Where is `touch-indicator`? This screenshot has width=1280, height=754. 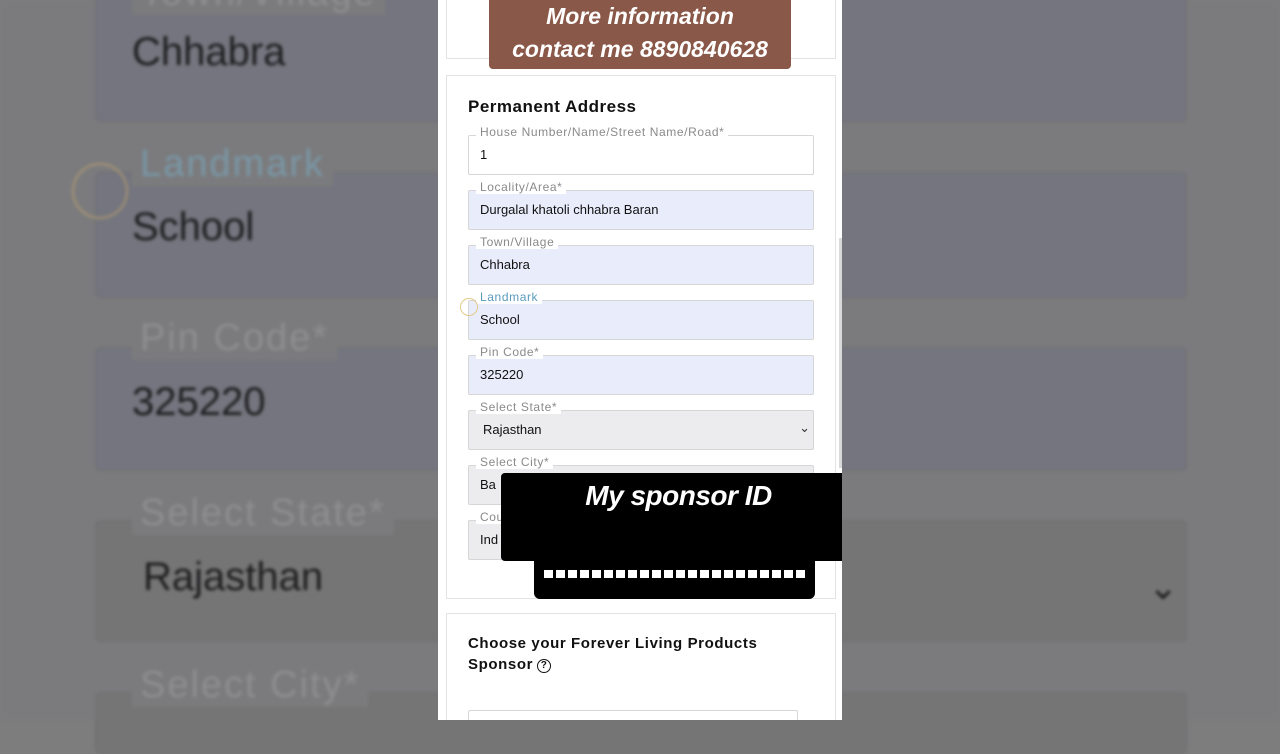 touch-indicator is located at coordinates (469, 307).